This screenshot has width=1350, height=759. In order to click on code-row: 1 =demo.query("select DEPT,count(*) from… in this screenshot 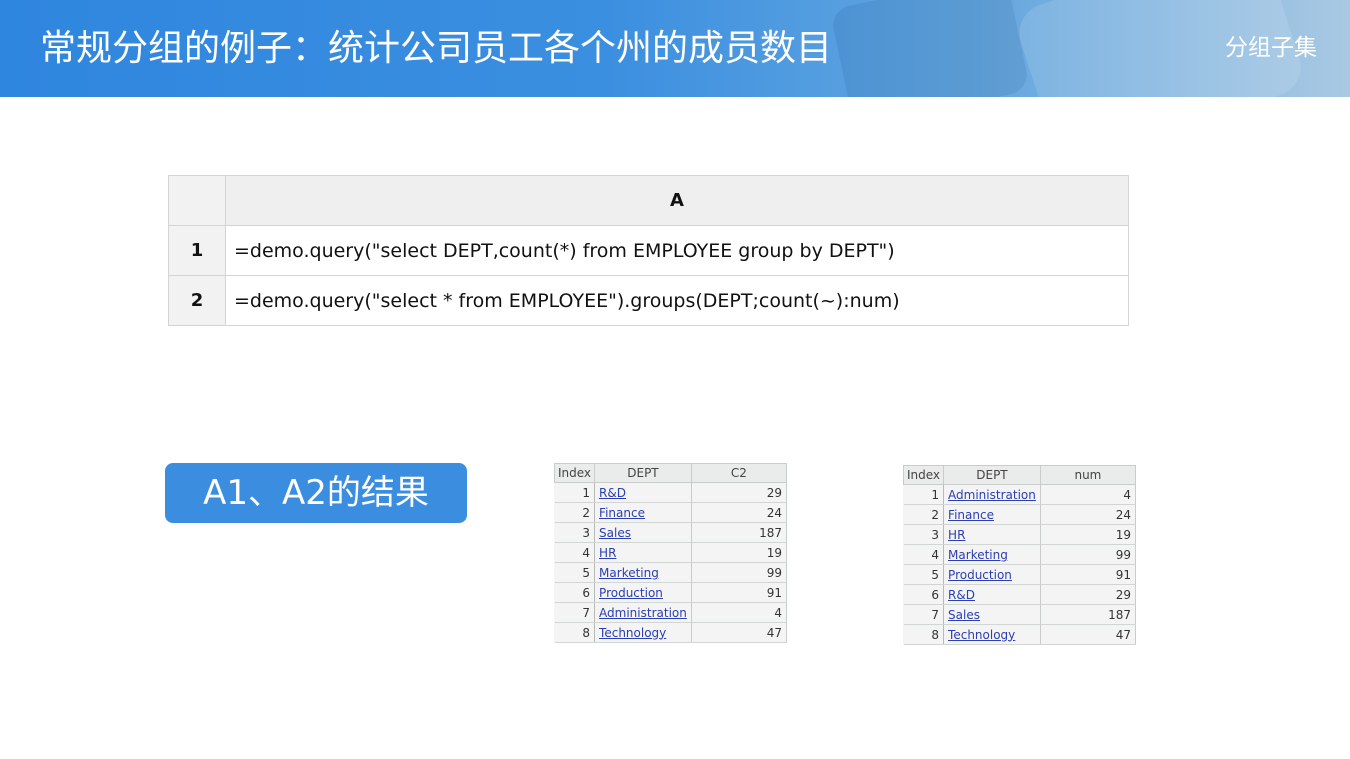, I will do `click(648, 250)`.